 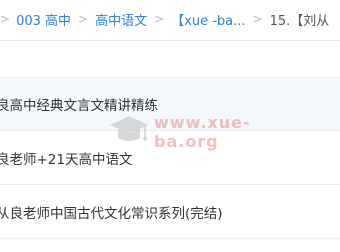 I want to click on header-divider, so click(x=170, y=40).